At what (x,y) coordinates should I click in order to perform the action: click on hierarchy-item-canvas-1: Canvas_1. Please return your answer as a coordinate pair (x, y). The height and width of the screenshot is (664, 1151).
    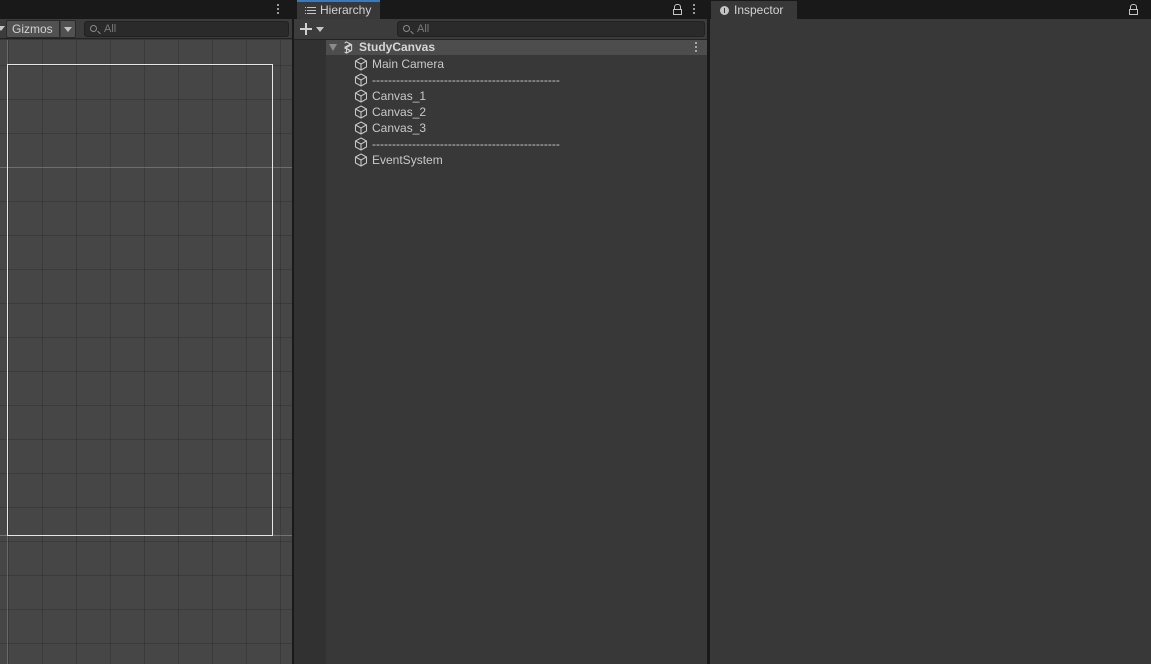
    Looking at the image, I should click on (516, 96).